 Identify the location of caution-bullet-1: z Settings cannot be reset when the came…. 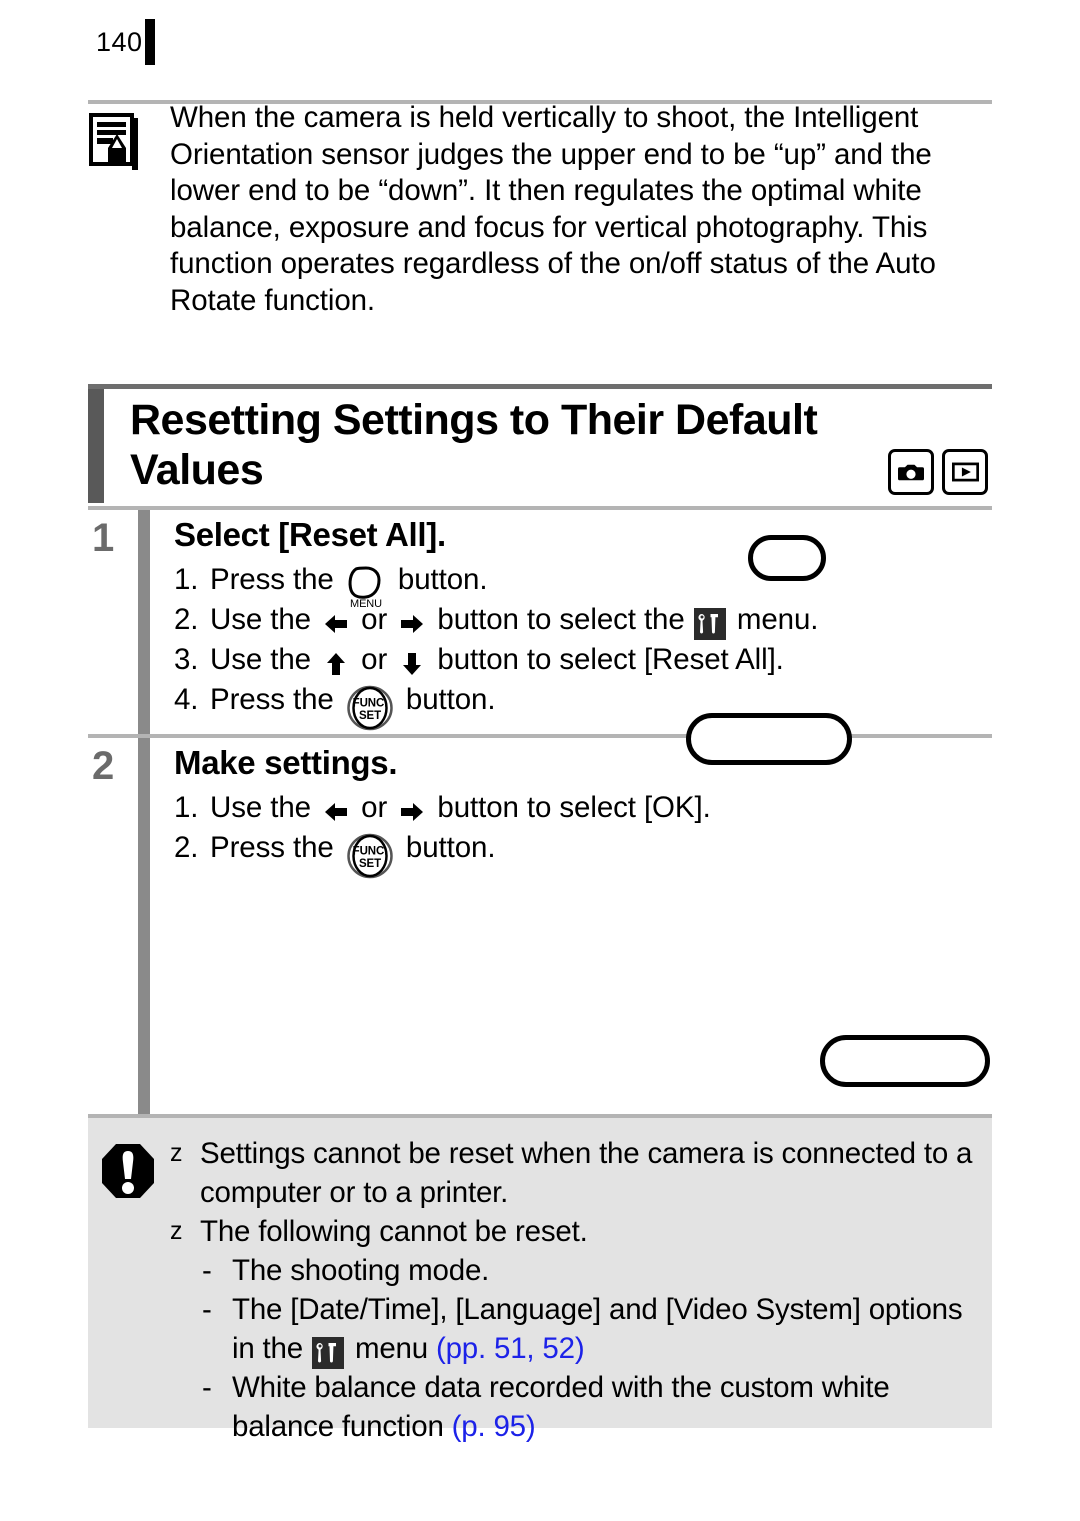
(580, 1173).